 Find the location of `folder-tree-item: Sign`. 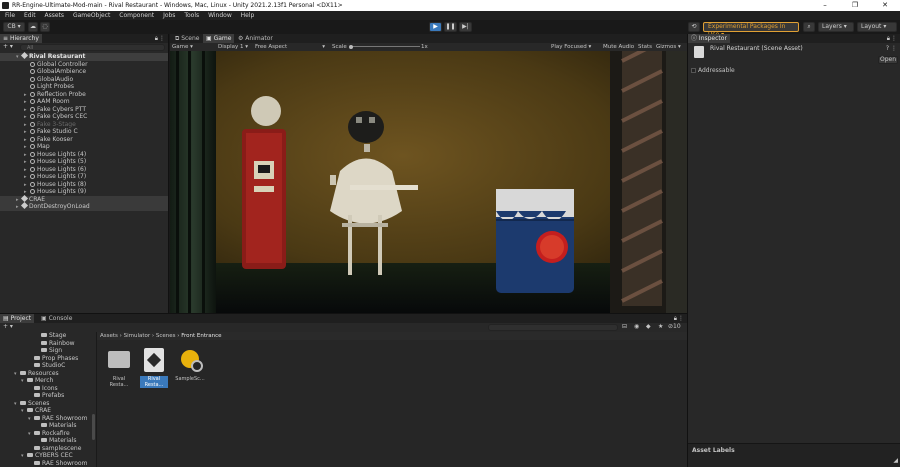

folder-tree-item: Sign is located at coordinates (48, 351).